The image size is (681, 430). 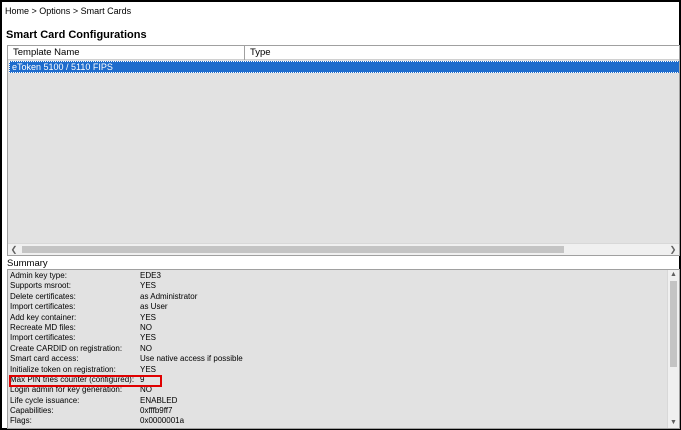 What do you see at coordinates (21, 421) in the screenshot?
I see `summary-key: Flags:` at bounding box center [21, 421].